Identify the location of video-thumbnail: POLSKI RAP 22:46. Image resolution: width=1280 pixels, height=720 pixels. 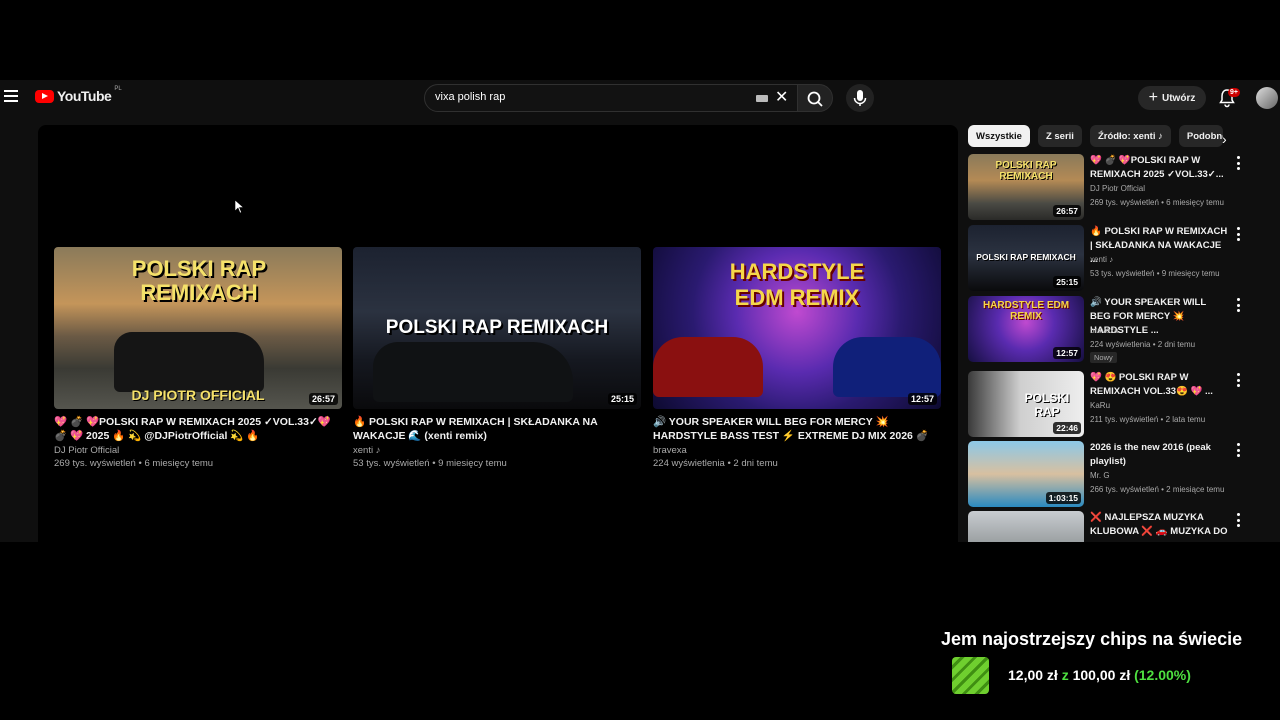
(1026, 404).